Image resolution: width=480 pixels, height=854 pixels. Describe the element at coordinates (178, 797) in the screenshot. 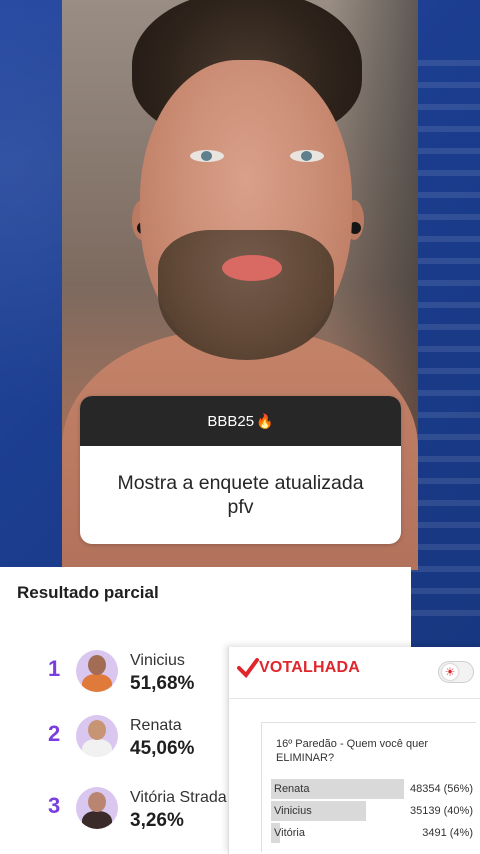

I see `candidate-name: Vitória Strada` at that location.